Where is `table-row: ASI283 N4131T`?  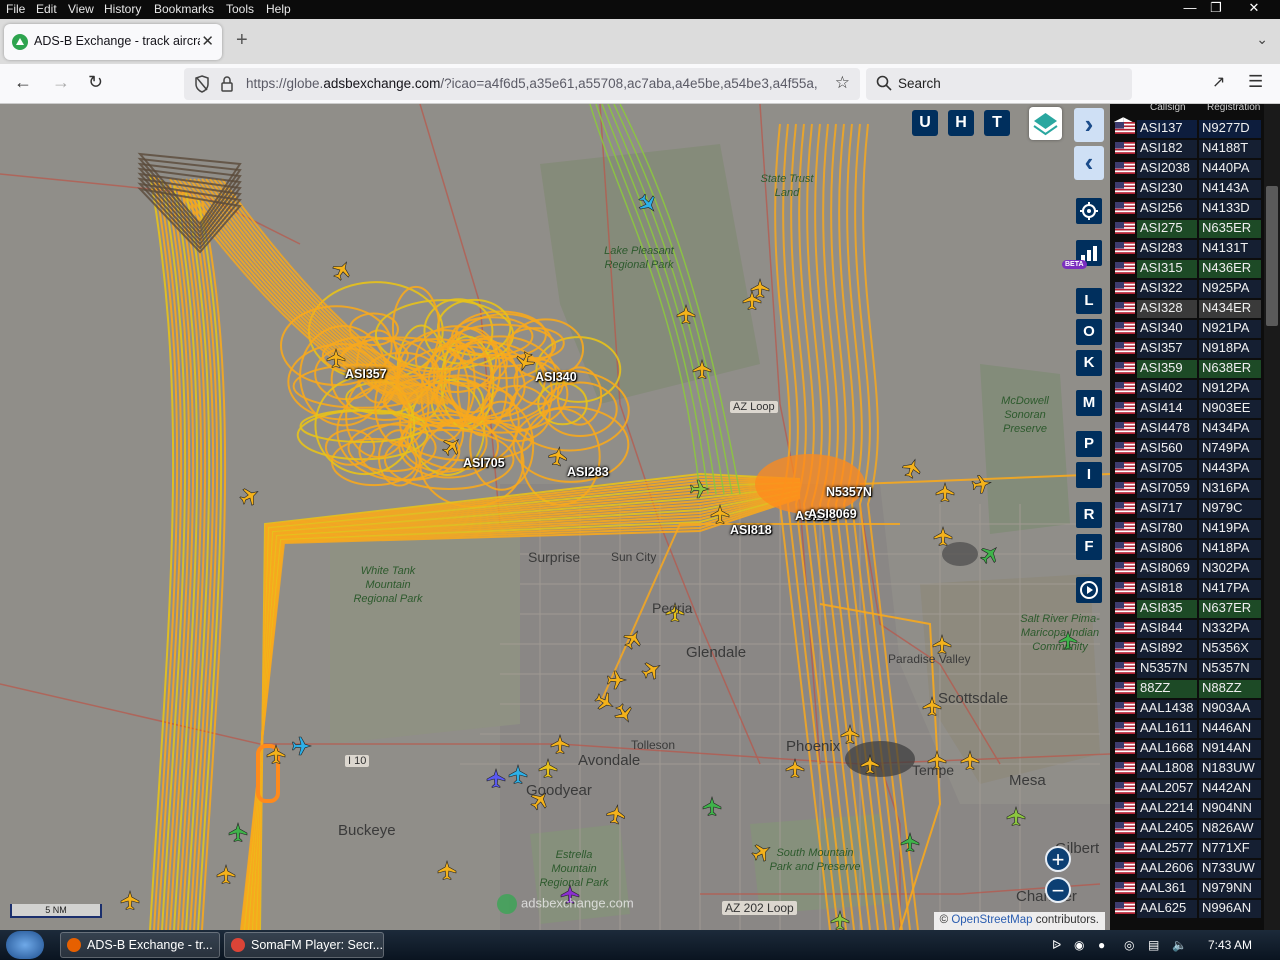 table-row: ASI283 N4131T is located at coordinates (1188, 248).